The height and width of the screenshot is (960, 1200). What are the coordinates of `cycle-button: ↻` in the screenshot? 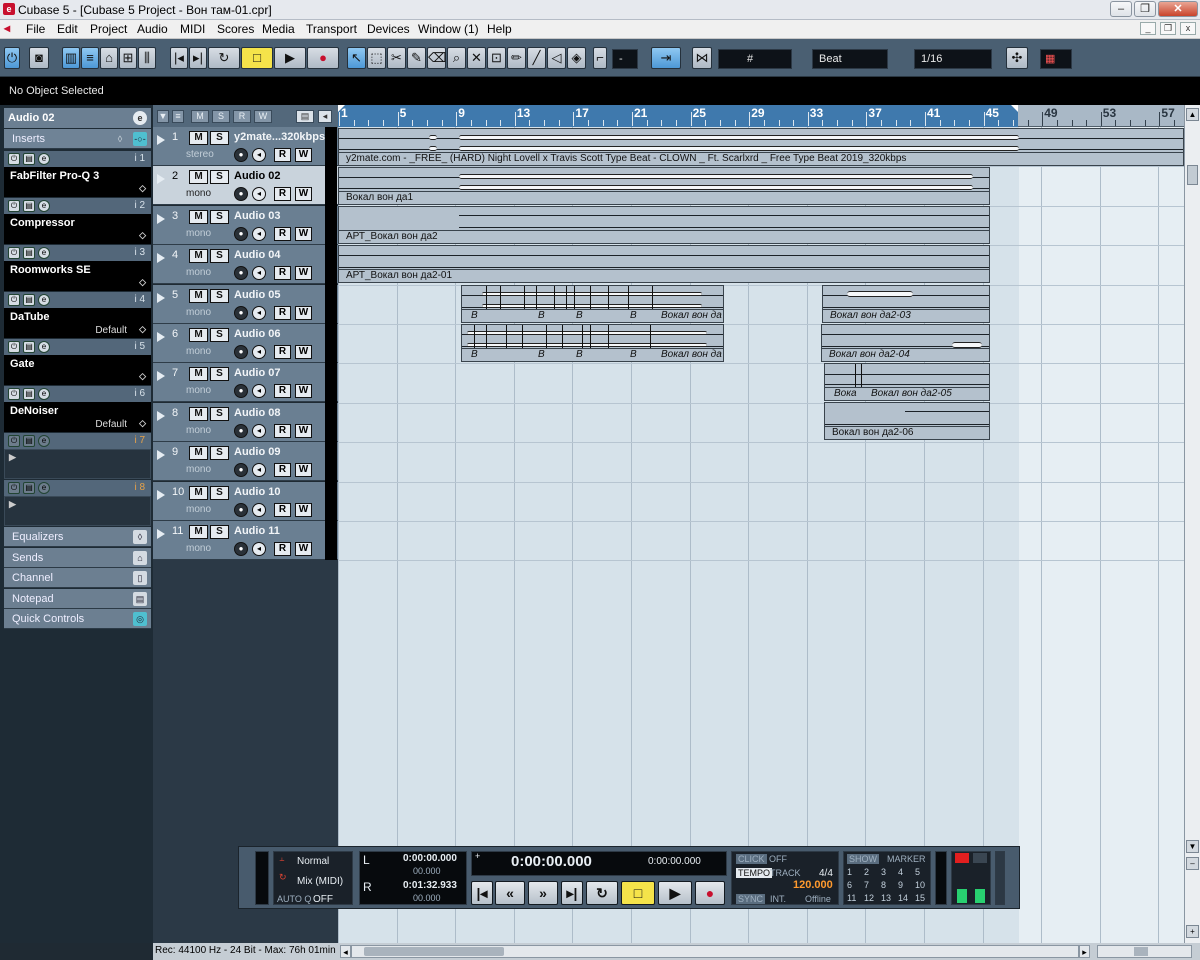 It's located at (224, 58).